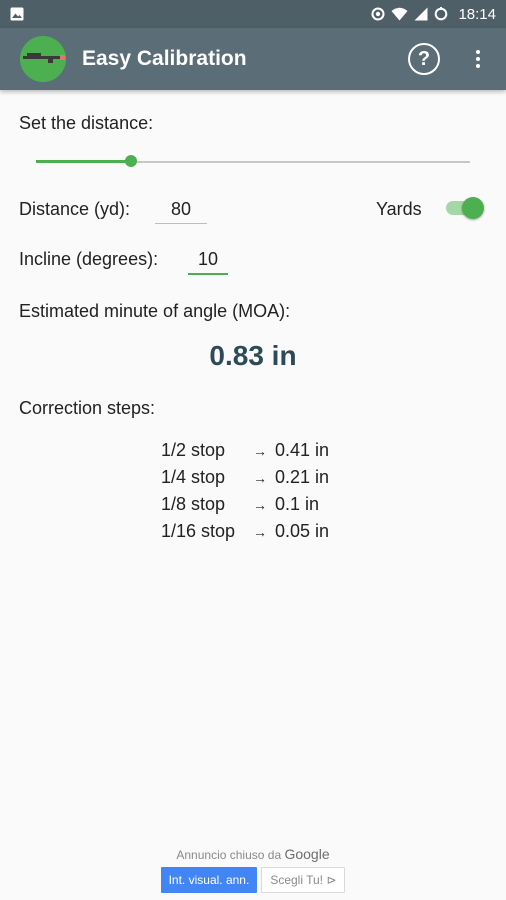 This screenshot has width=506, height=900. Describe the element at coordinates (245, 531) in the screenshot. I see `list-item: 1/16 stop → 0.05 in` at that location.